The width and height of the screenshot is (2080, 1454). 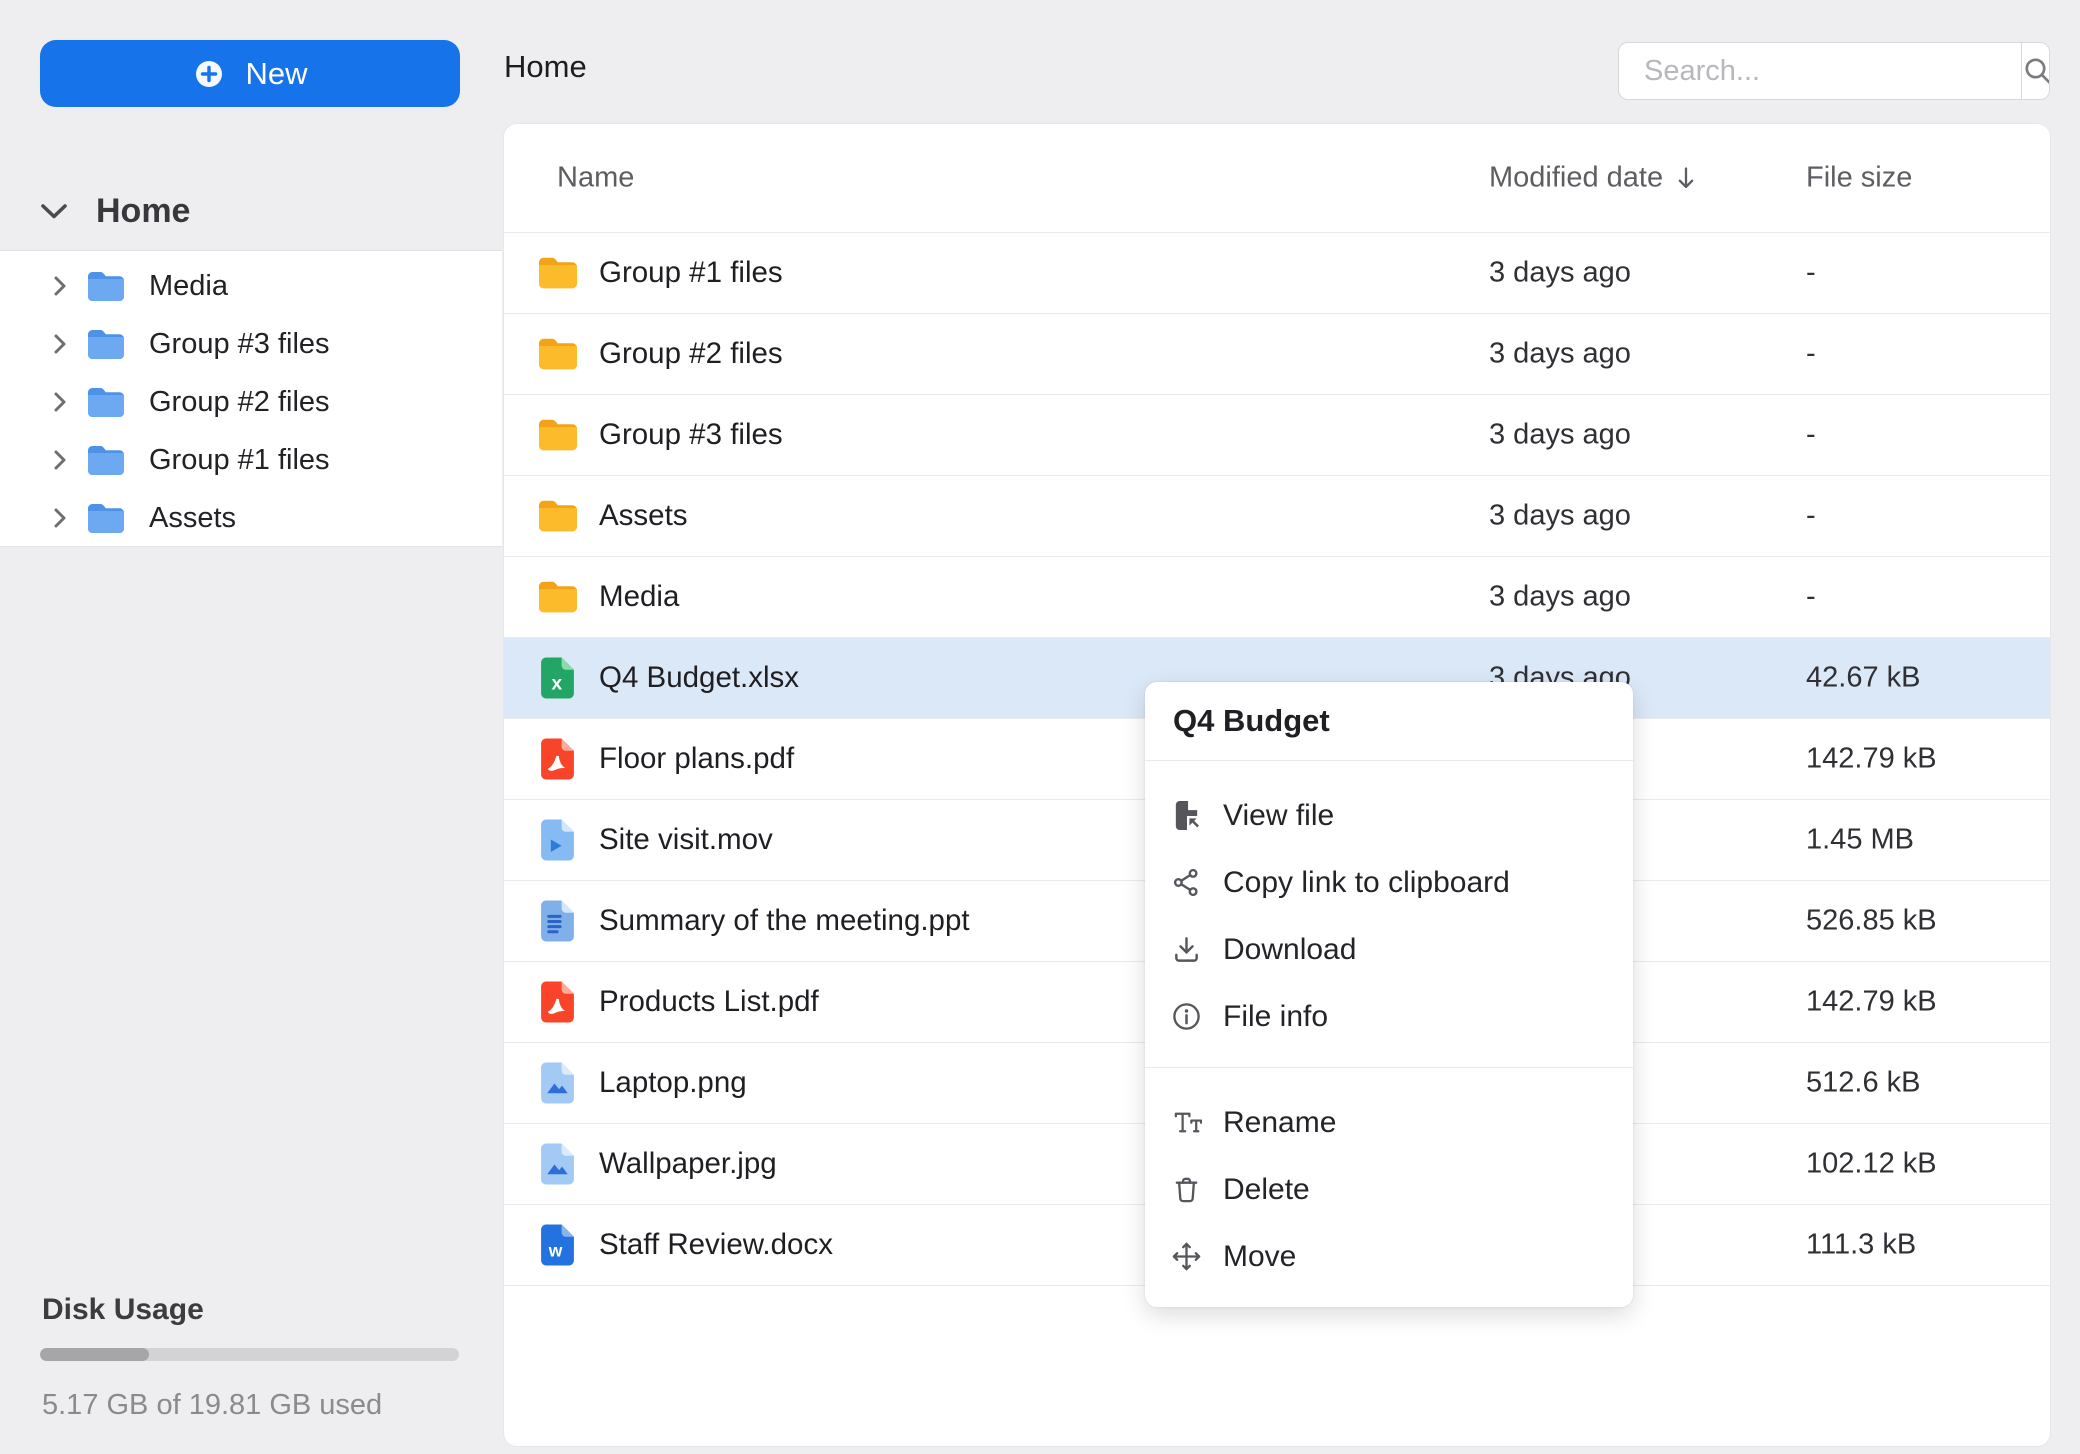 I want to click on sidebar-home-header: Home, so click(x=115, y=211).